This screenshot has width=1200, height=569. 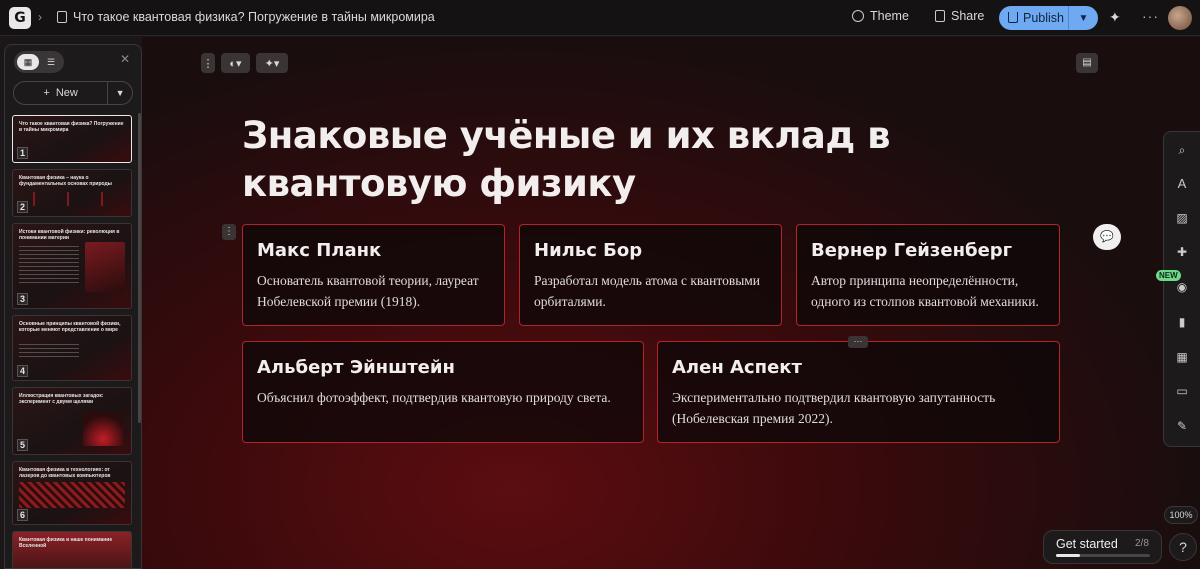 I want to click on new-badge: NEW, so click(x=1168, y=275).